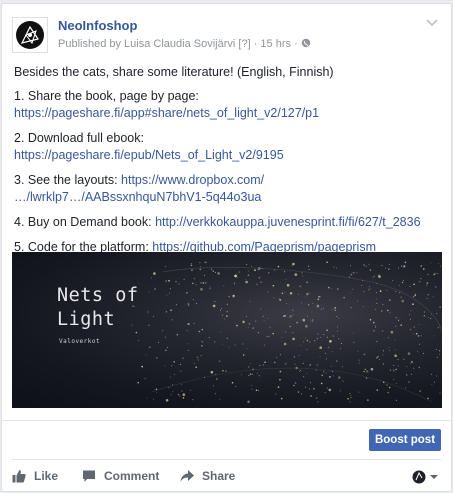  What do you see at coordinates (30, 35) in the screenshot?
I see `page-avatar` at bounding box center [30, 35].